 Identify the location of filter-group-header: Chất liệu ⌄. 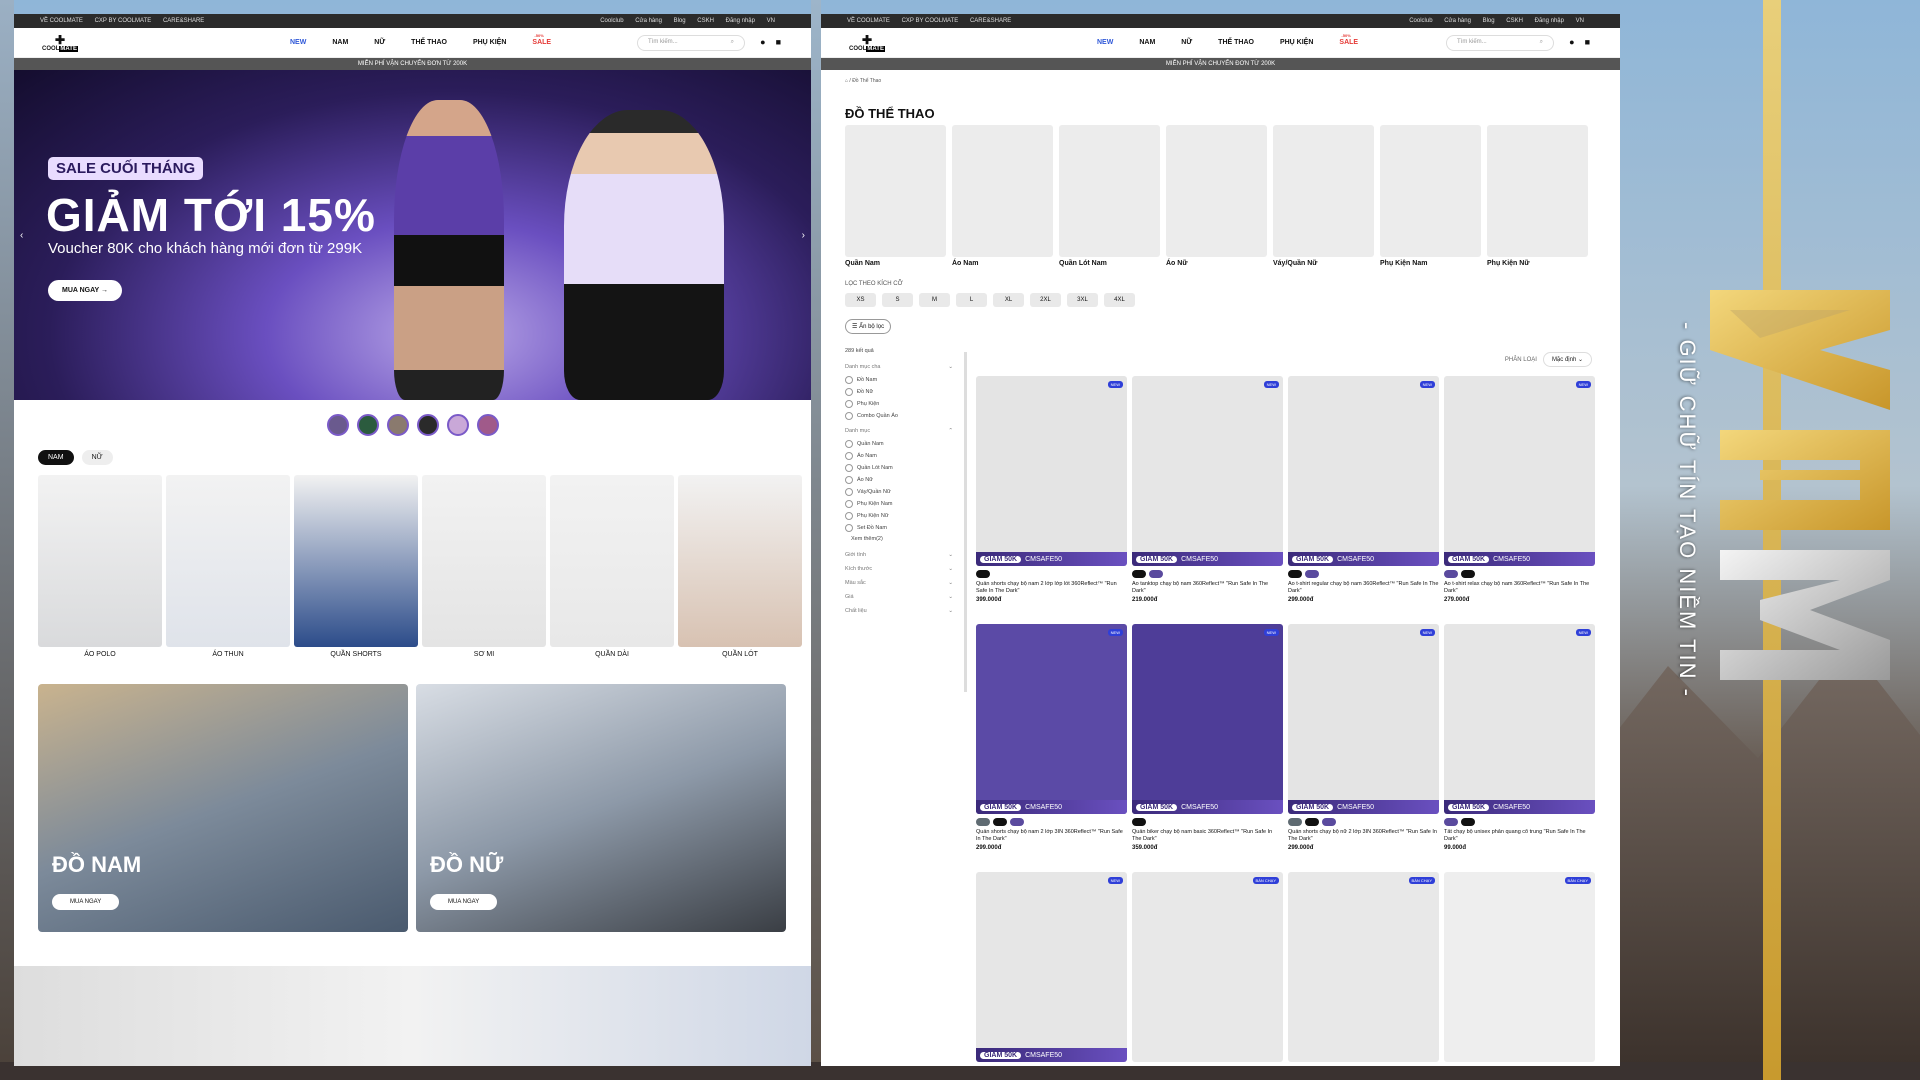
(899, 611).